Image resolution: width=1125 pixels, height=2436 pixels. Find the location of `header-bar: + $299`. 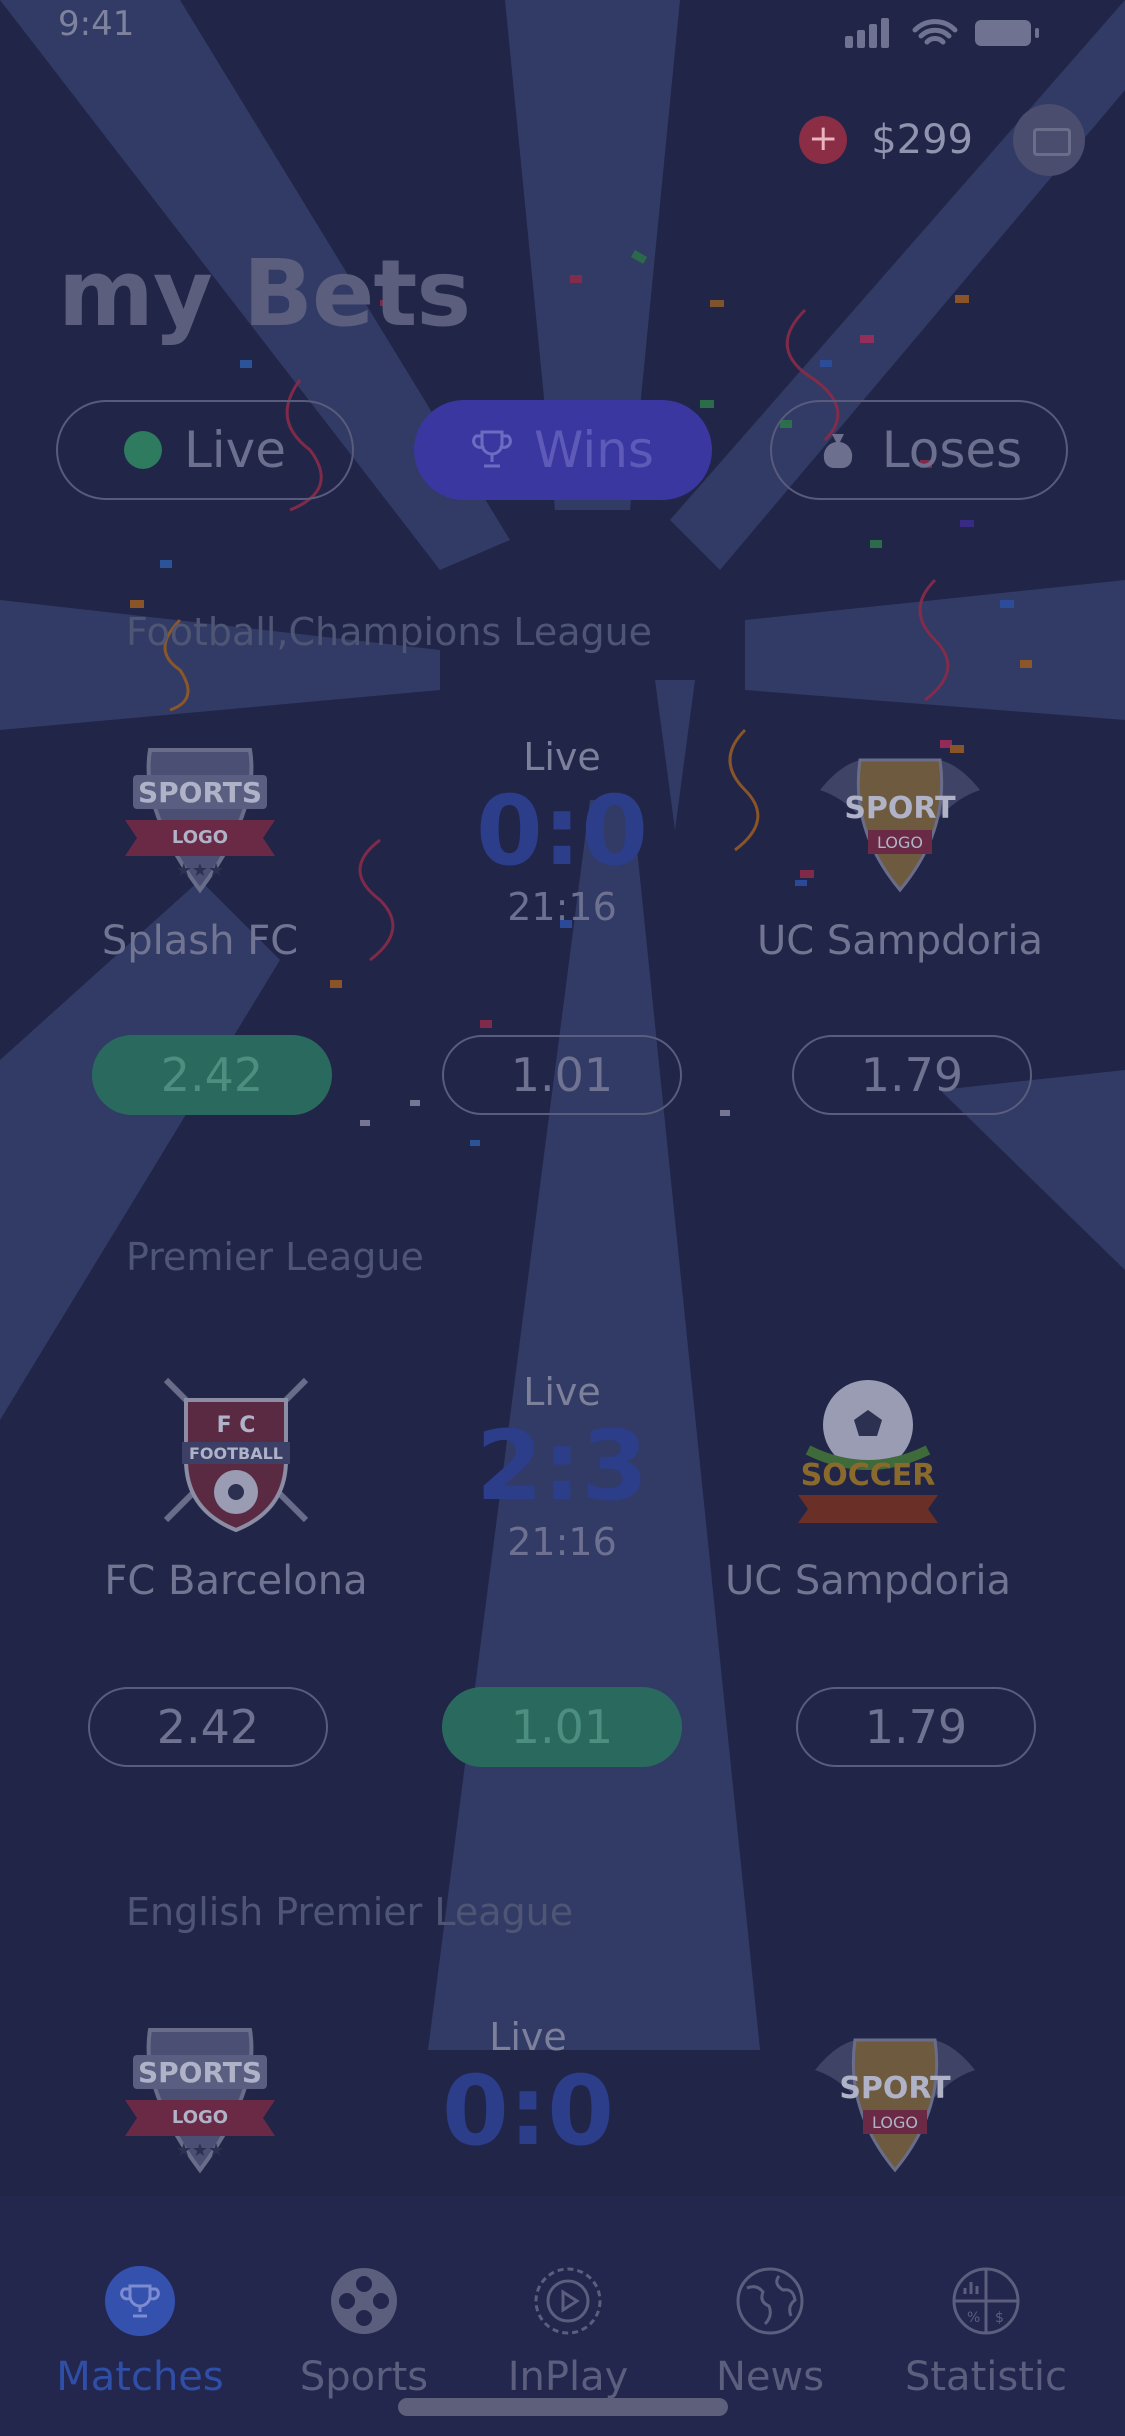

header-bar: + $299 is located at coordinates (942, 140).